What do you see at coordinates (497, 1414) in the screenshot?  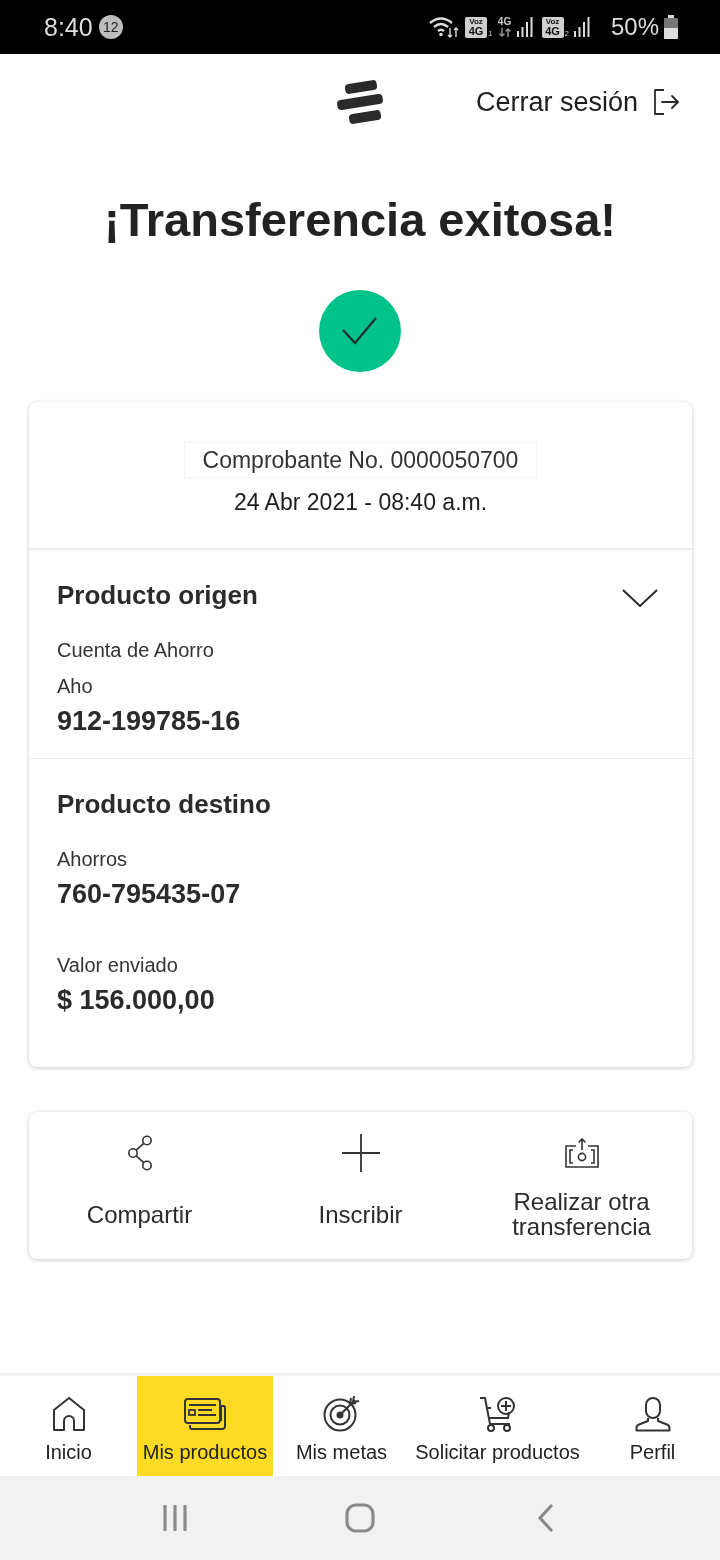 I see `cart-plus-icon` at bounding box center [497, 1414].